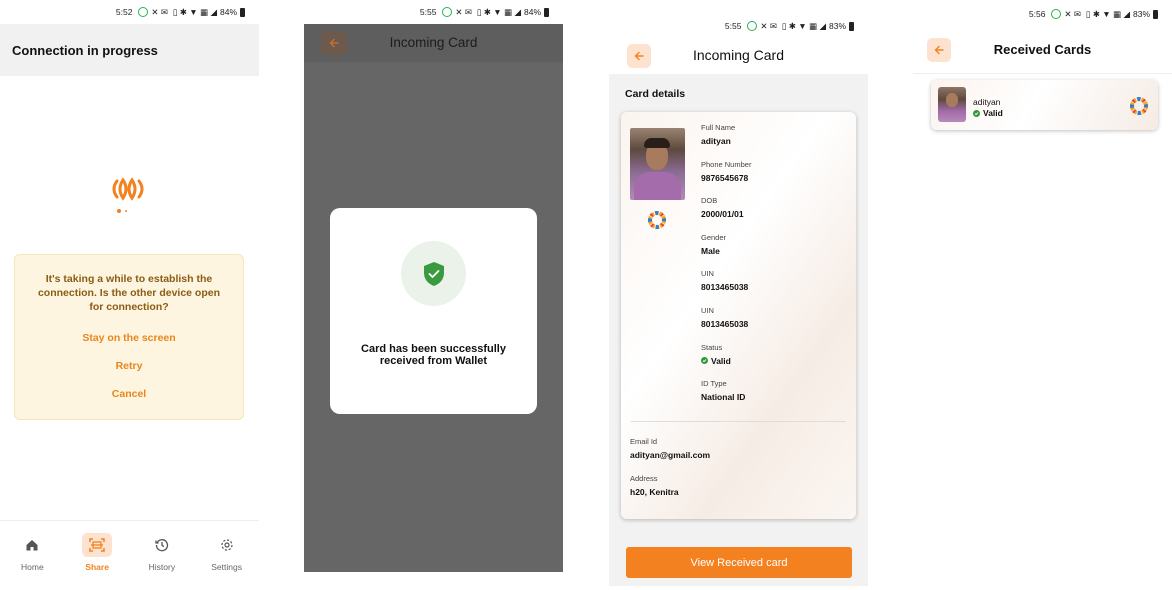  What do you see at coordinates (32, 545) in the screenshot?
I see `home-icon` at bounding box center [32, 545].